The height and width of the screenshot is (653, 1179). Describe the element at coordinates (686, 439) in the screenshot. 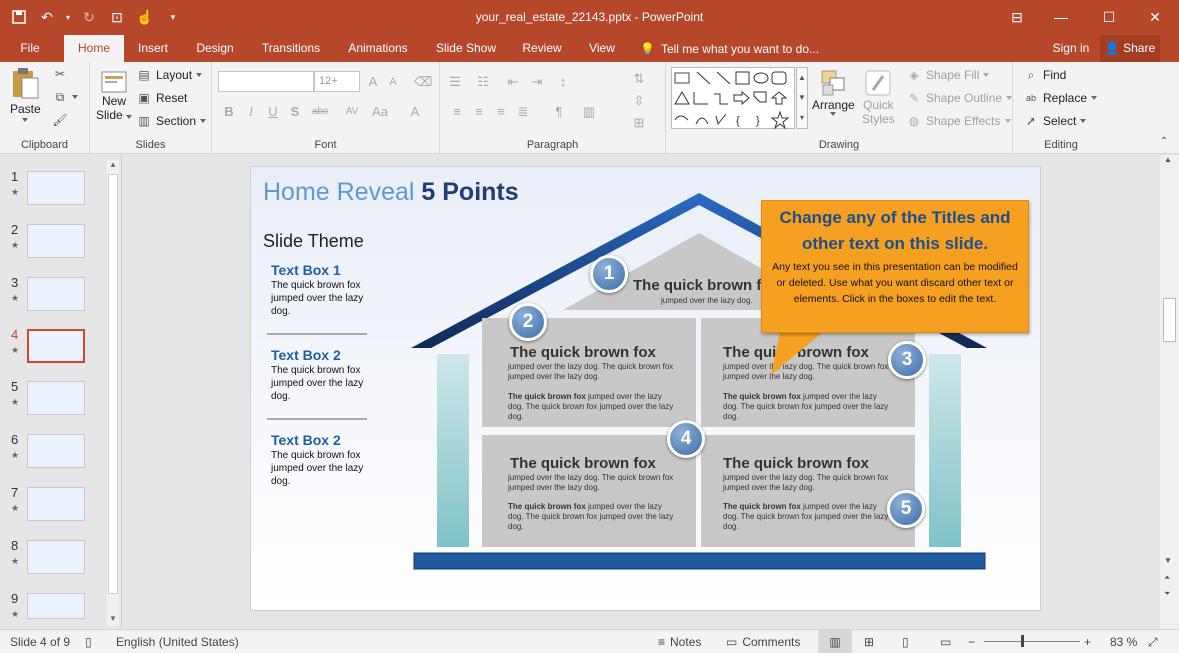

I see `number-badge-4: 4` at that location.